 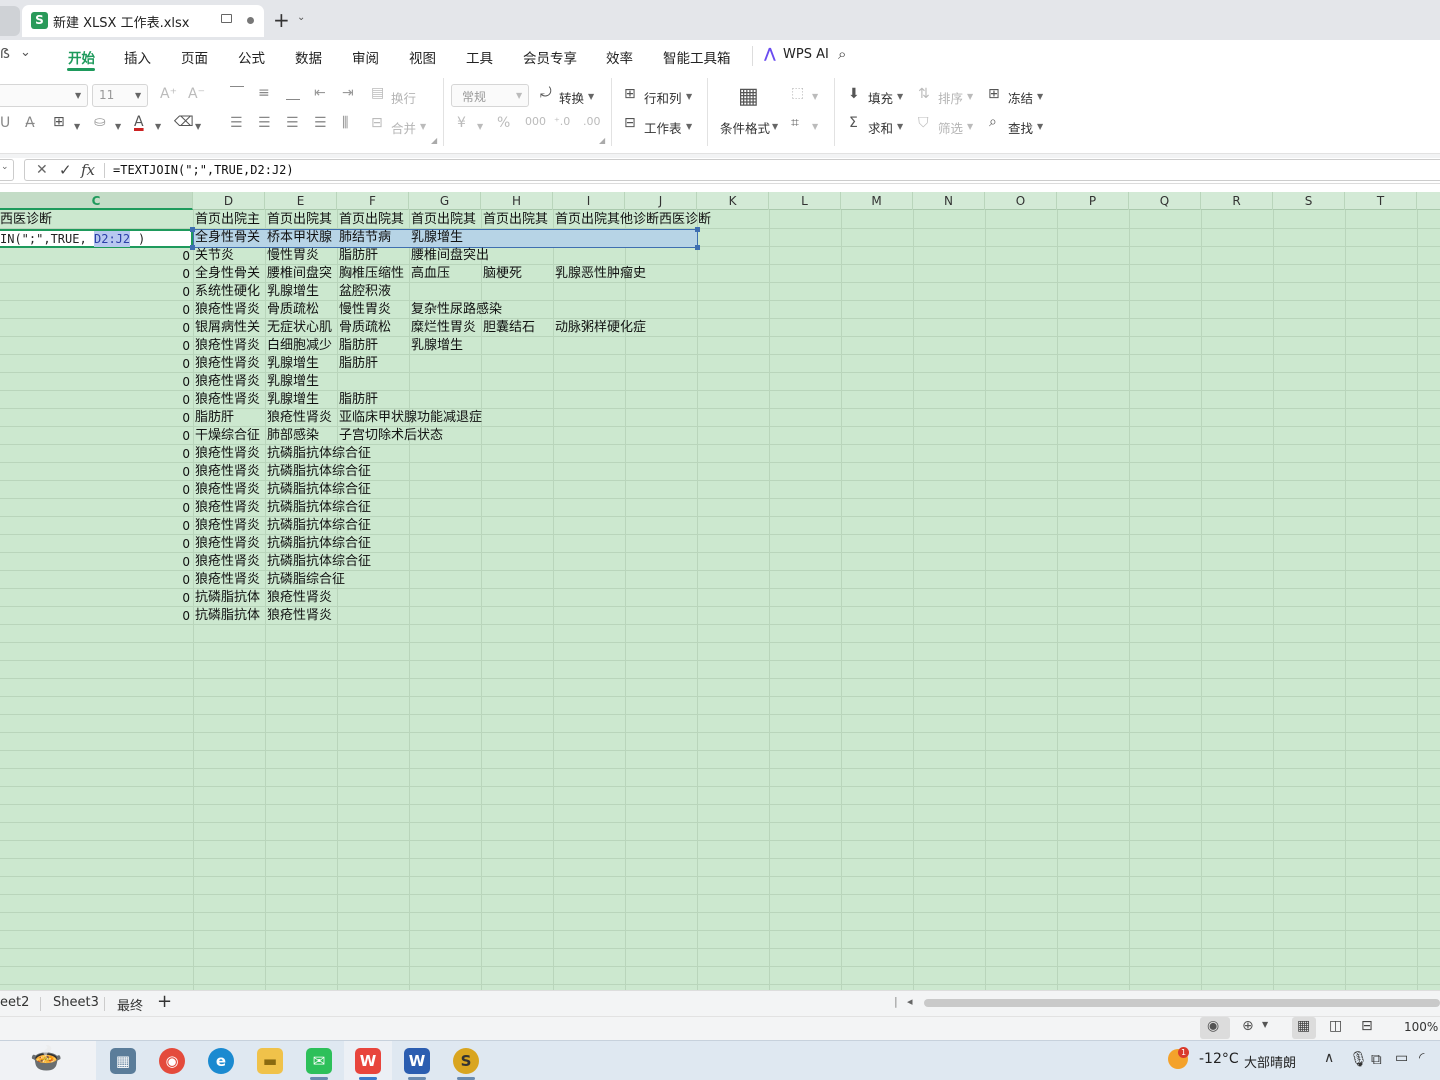 I want to click on name-box: ⌄, so click(x=7, y=170).